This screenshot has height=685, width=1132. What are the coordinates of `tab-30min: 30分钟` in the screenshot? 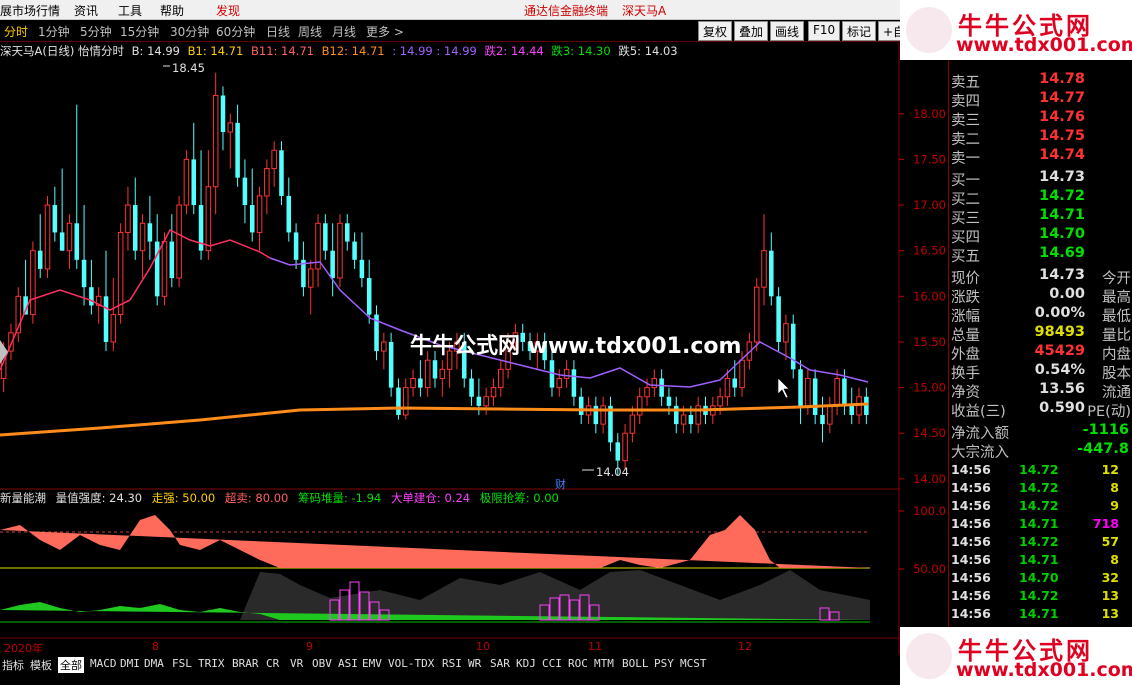 It's located at (189, 31).